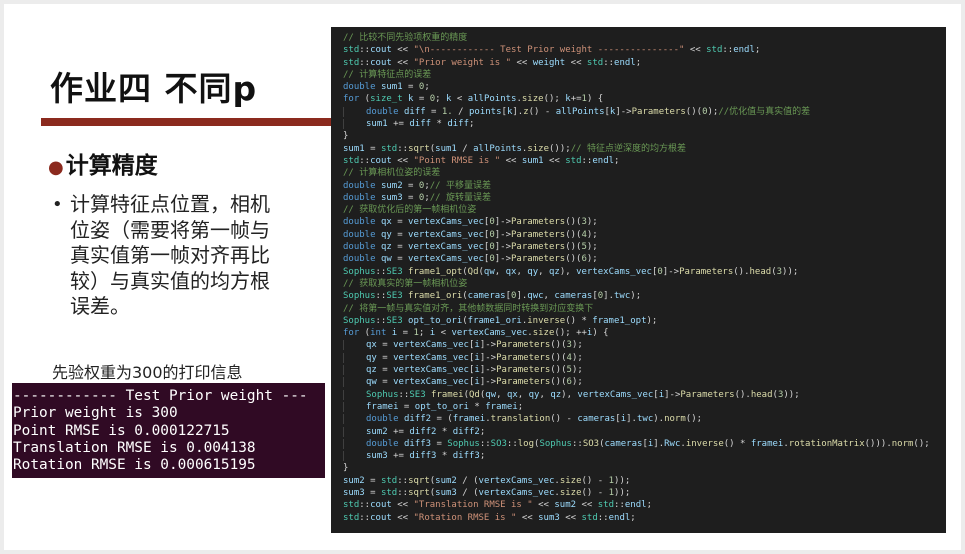 This screenshot has height=554, width=965. Describe the element at coordinates (419, 492) in the screenshot. I see `code-token: sqrt` at that location.